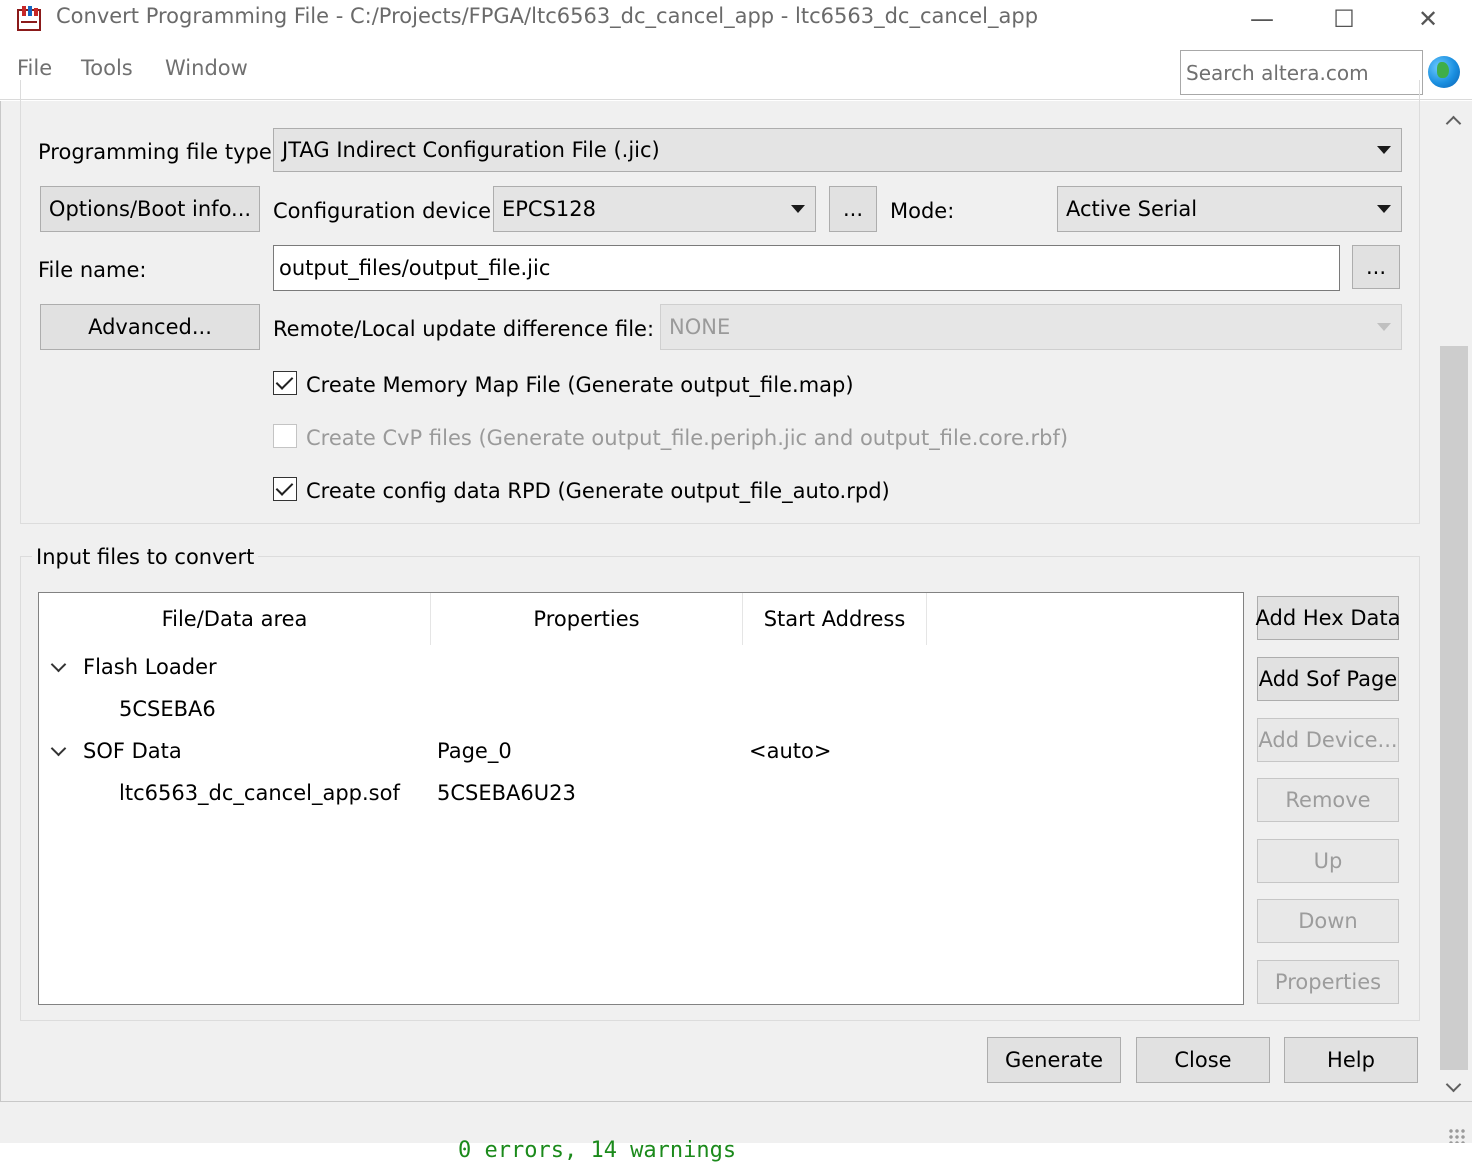 The width and height of the screenshot is (1472, 1163). Describe the element at coordinates (107, 68) in the screenshot. I see `menu-tools: Tools` at that location.